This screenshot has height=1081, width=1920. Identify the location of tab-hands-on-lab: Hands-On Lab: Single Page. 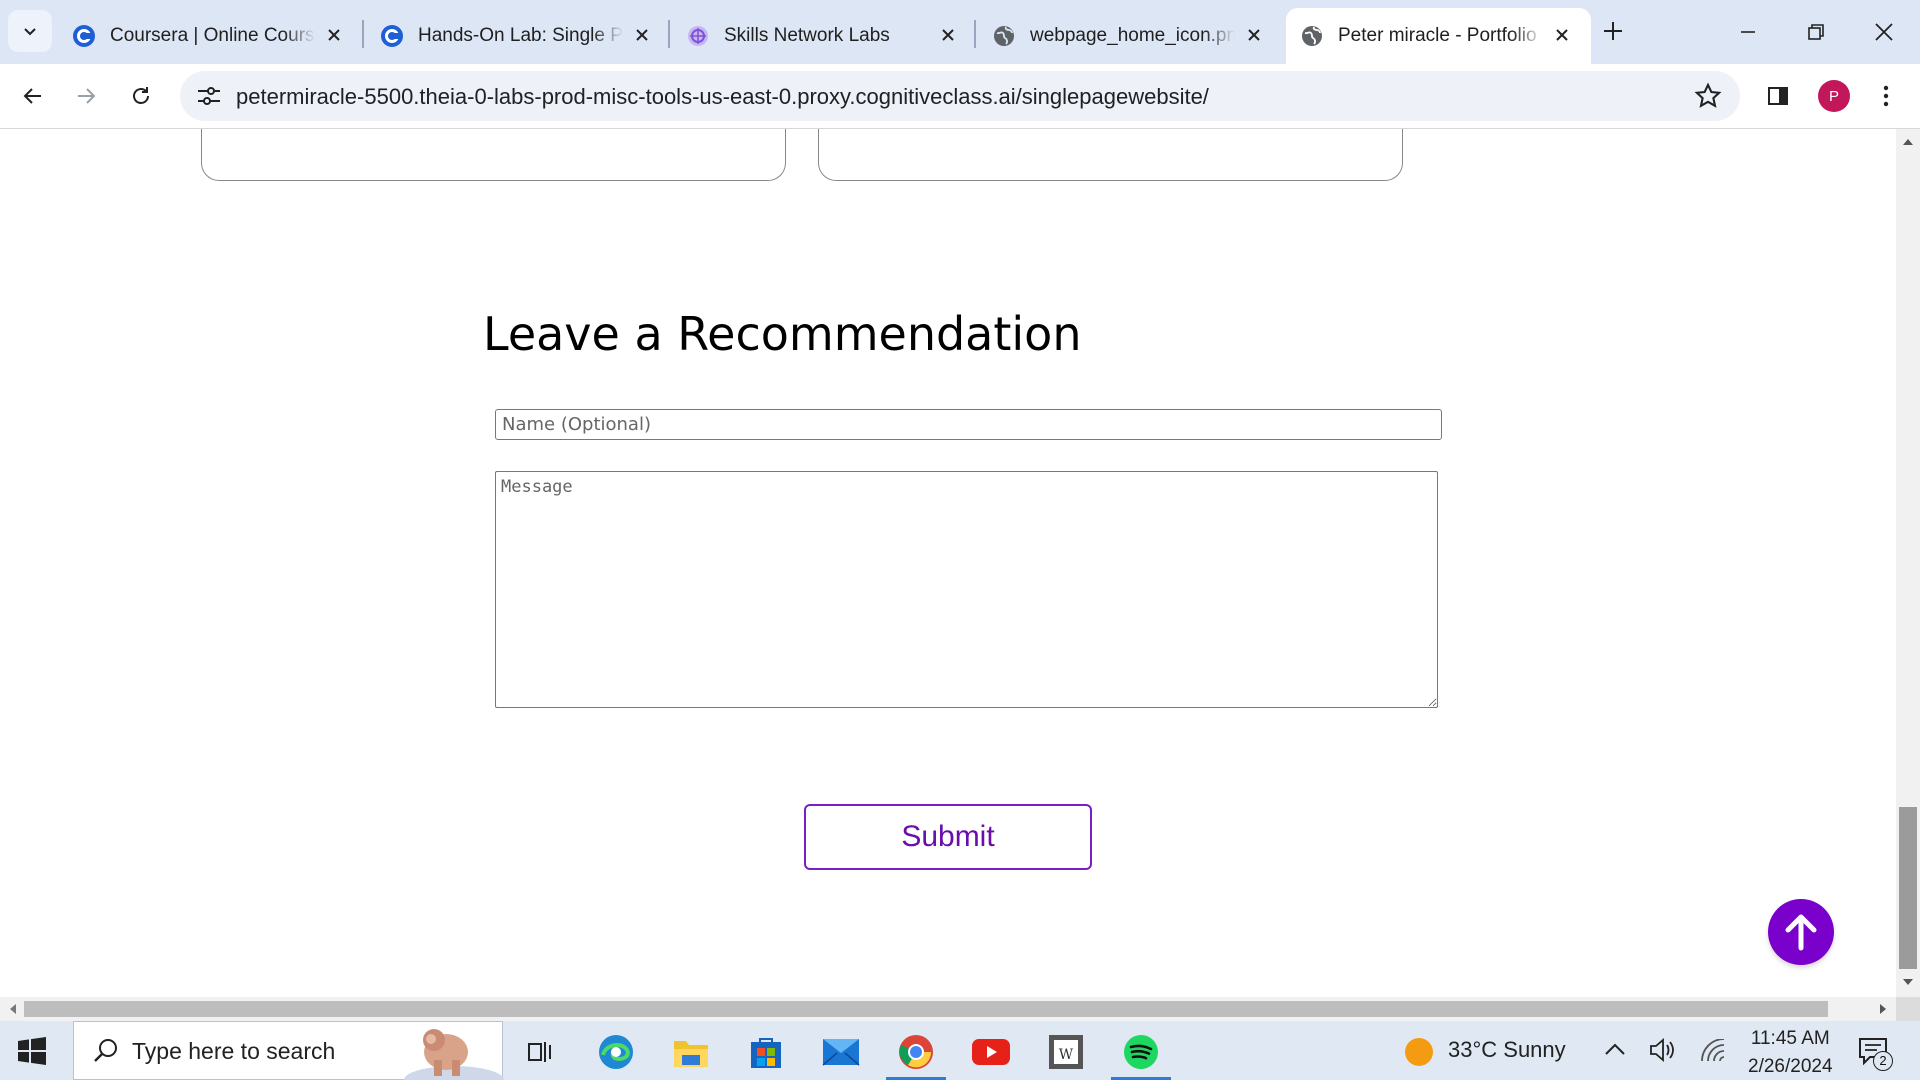
(518, 36).